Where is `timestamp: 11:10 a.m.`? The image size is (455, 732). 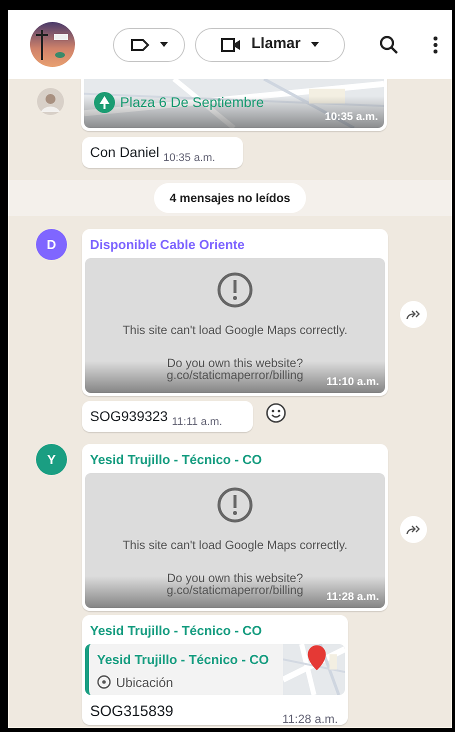
timestamp: 11:10 a.m. is located at coordinates (352, 382).